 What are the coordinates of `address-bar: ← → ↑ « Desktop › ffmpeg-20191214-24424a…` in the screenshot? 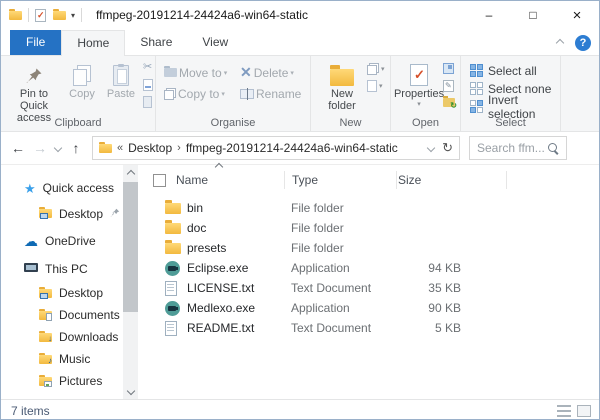 It's located at (300, 148).